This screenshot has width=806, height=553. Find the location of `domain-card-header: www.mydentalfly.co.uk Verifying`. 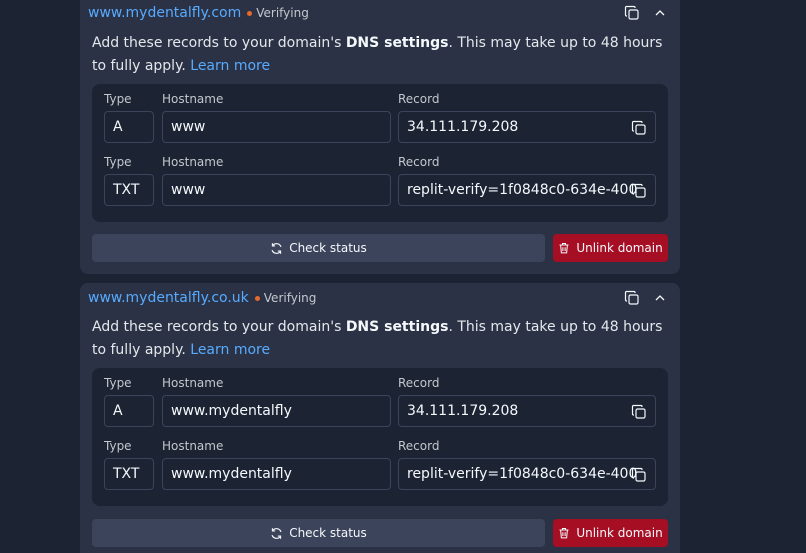

domain-card-header: www.mydentalfly.co.uk Verifying is located at coordinates (380, 298).